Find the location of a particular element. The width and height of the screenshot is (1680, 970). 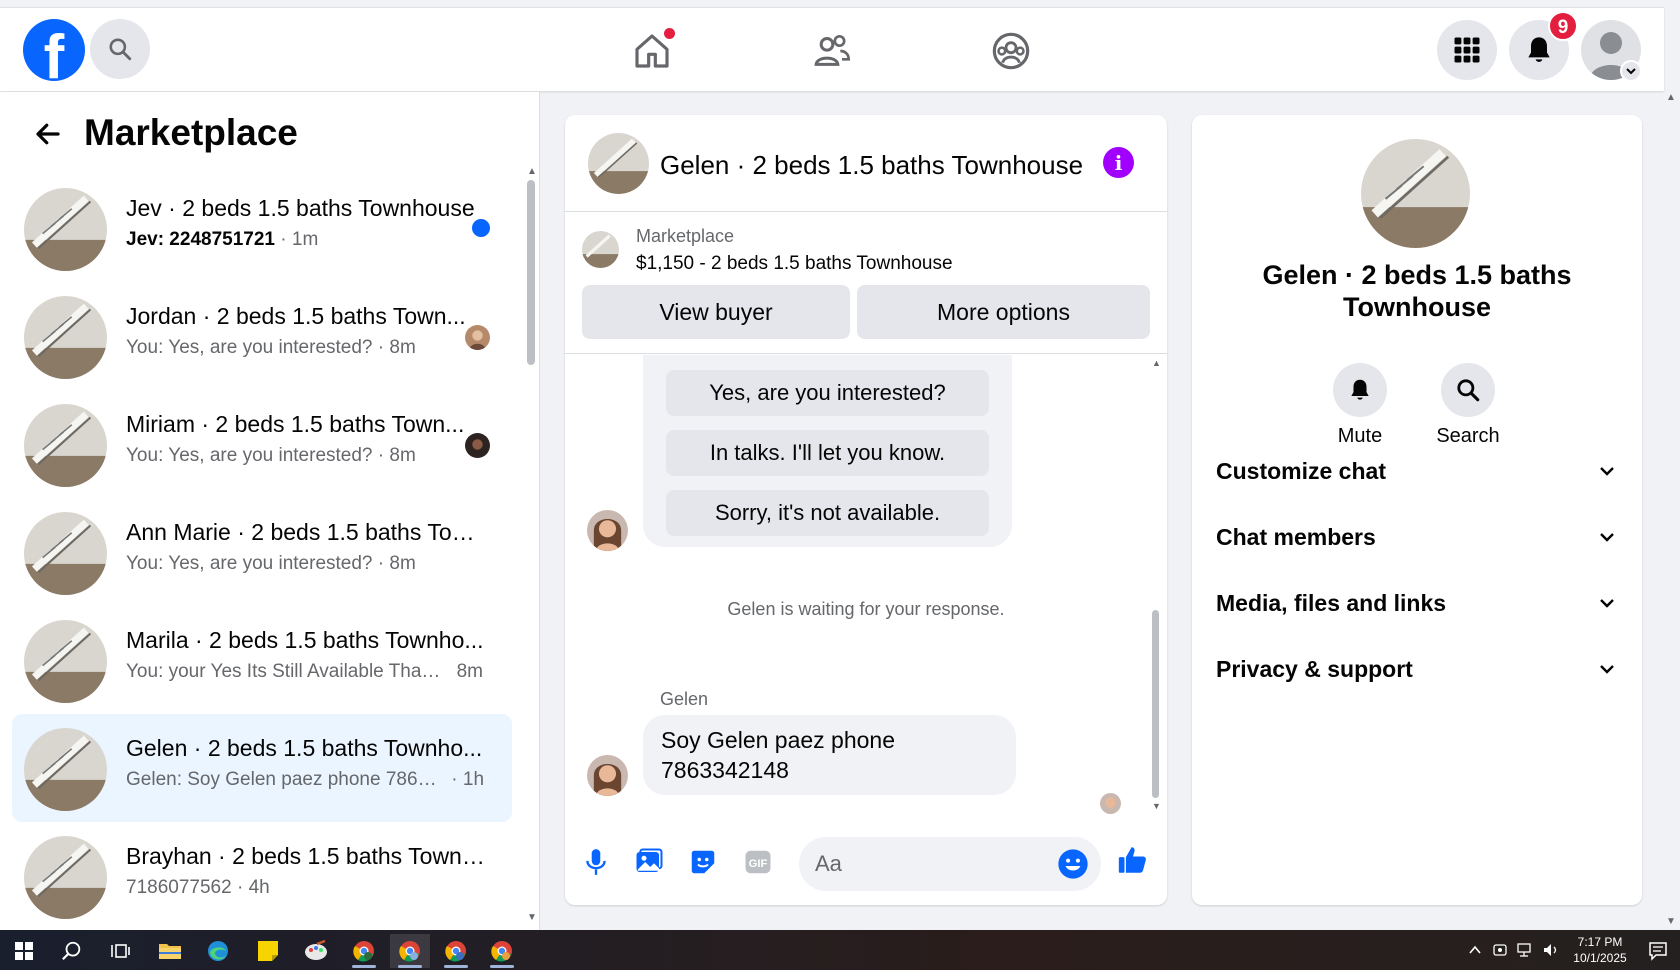

task-view-icon is located at coordinates (120, 951).